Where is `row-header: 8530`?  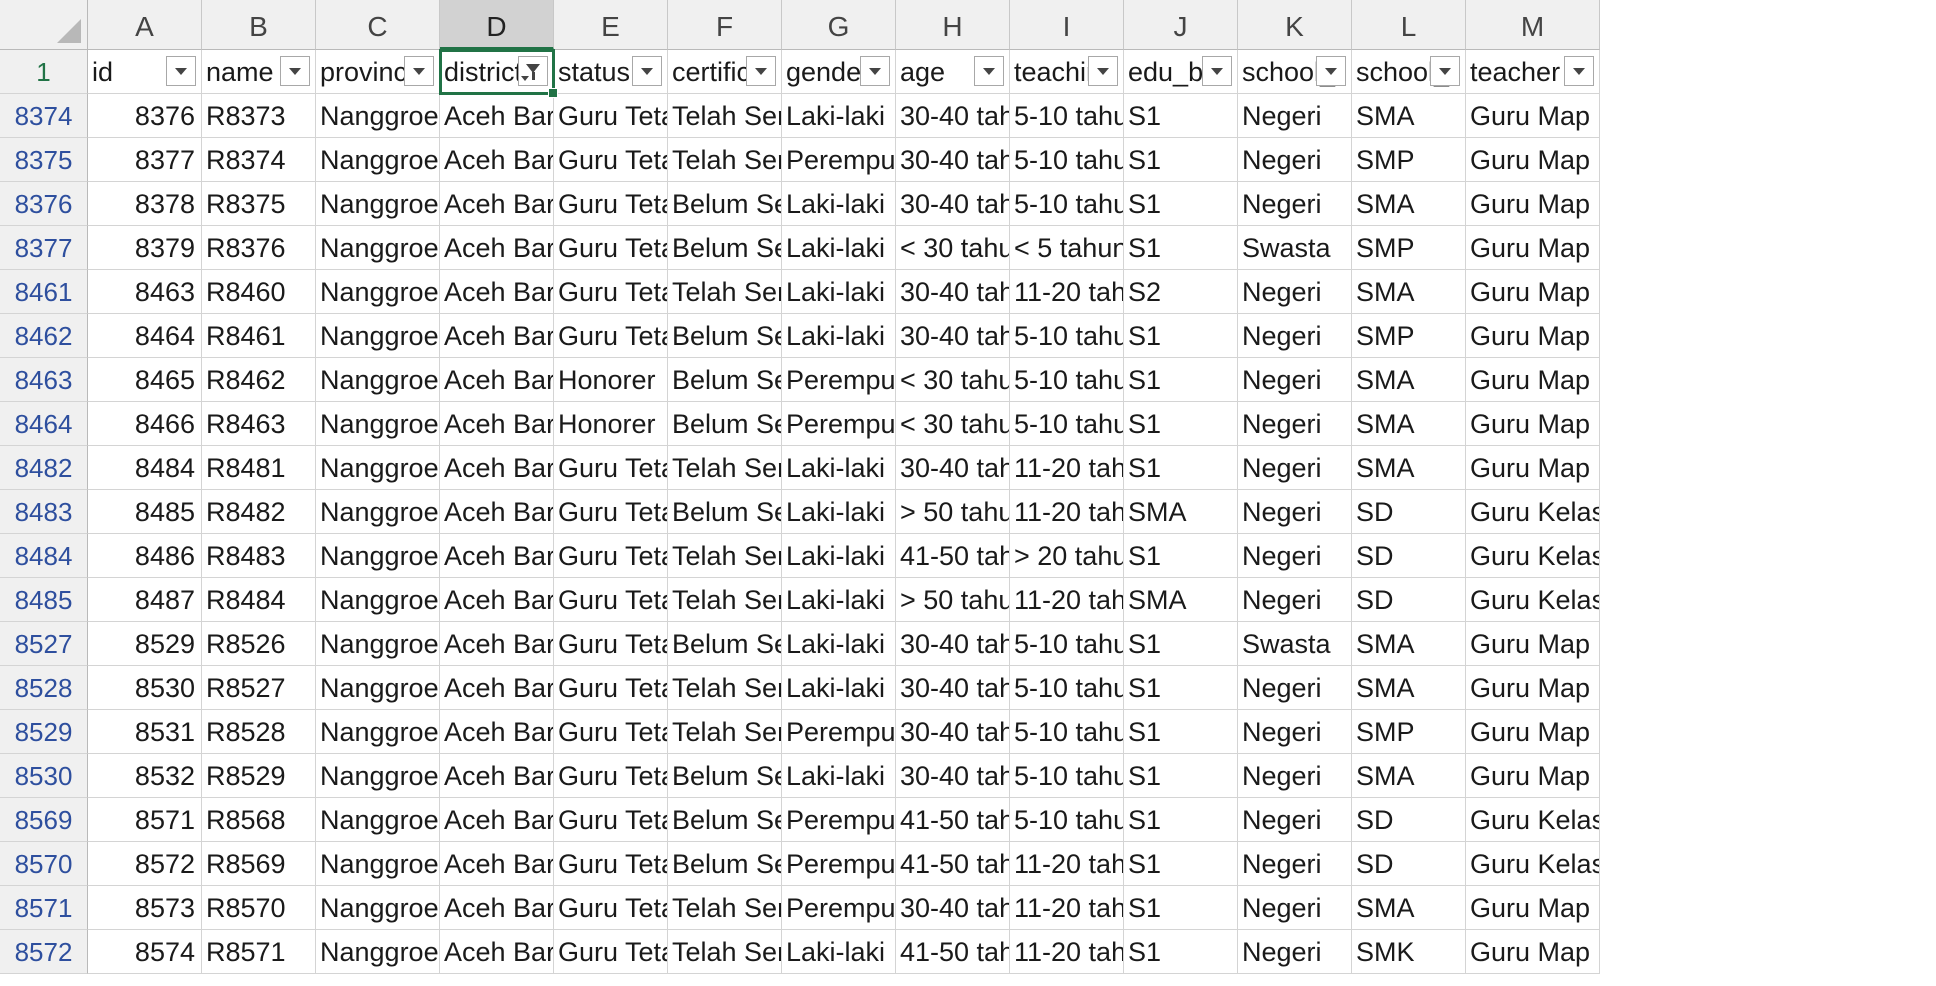 row-header: 8530 is located at coordinates (44, 776).